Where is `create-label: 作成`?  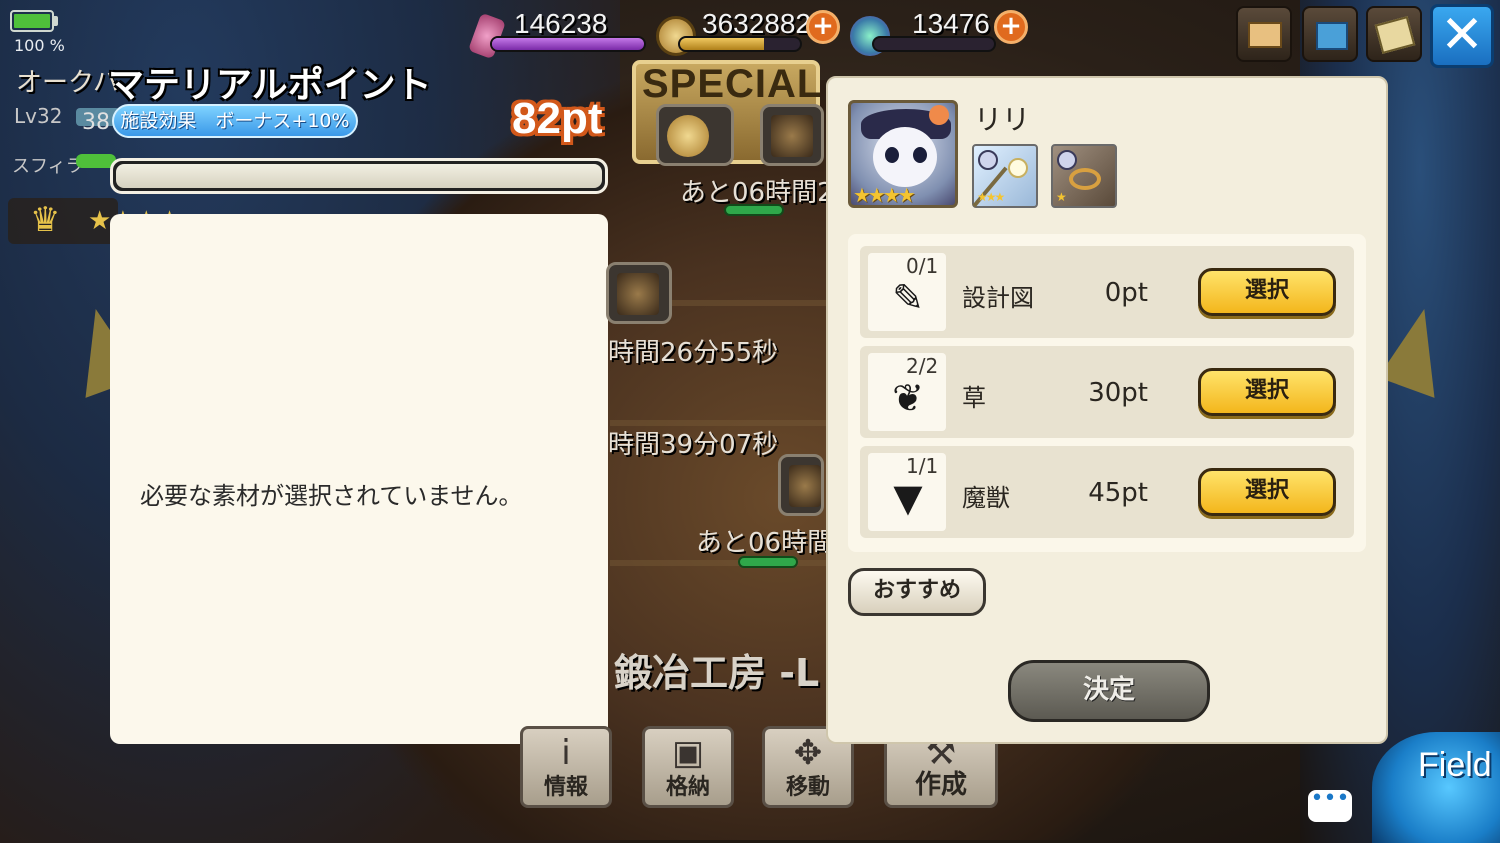
create-label: 作成 is located at coordinates (940, 785).